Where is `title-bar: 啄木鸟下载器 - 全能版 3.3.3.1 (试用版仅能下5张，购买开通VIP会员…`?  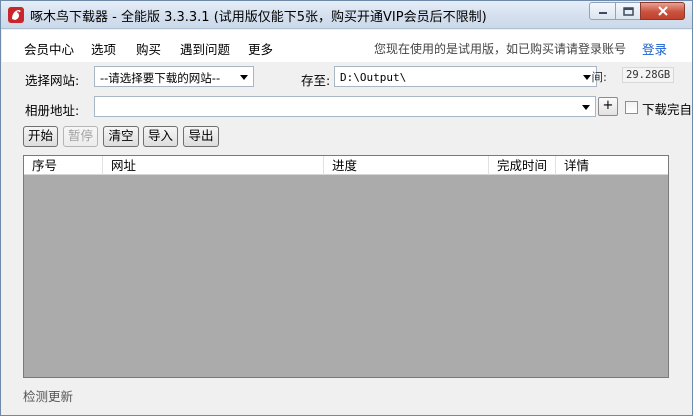
title-bar: 啄木鸟下载器 - 全能版 3.3.3.1 (试用版仅能下5张，购买开通VIP会员… is located at coordinates (346, 15).